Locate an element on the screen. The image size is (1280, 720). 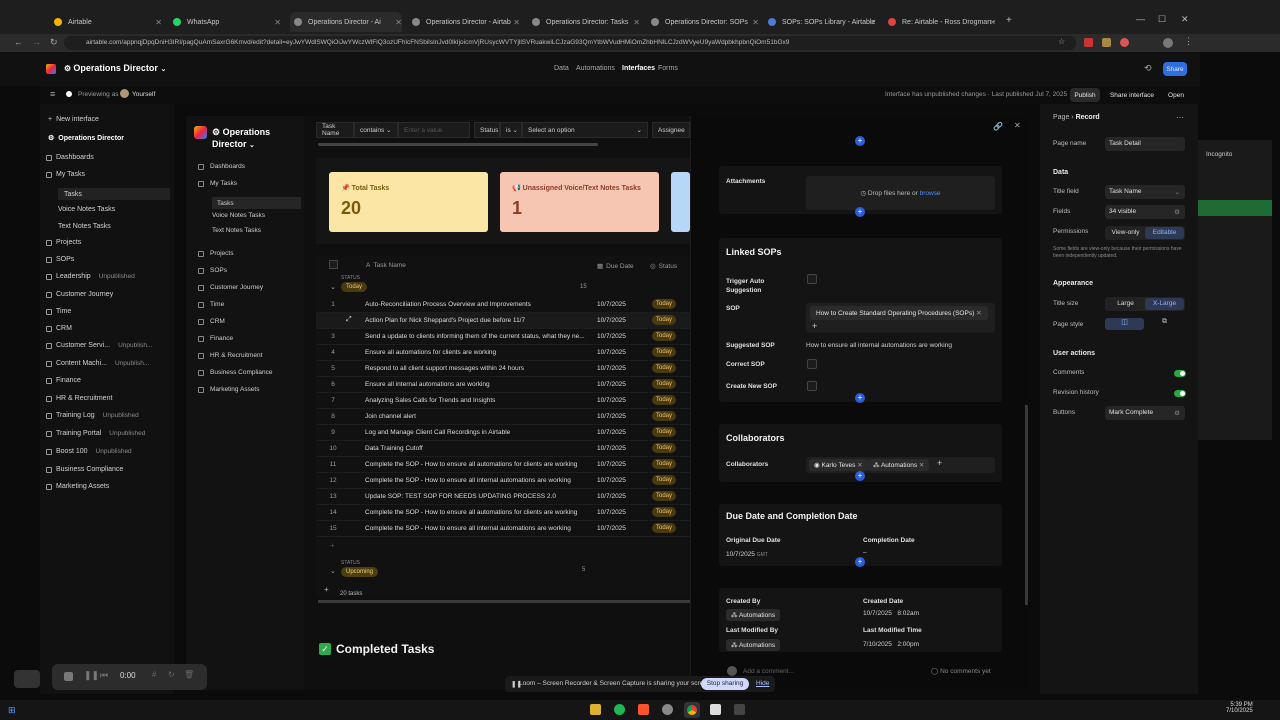
breadcrumb-page: Page is located at coordinates (1061, 117).